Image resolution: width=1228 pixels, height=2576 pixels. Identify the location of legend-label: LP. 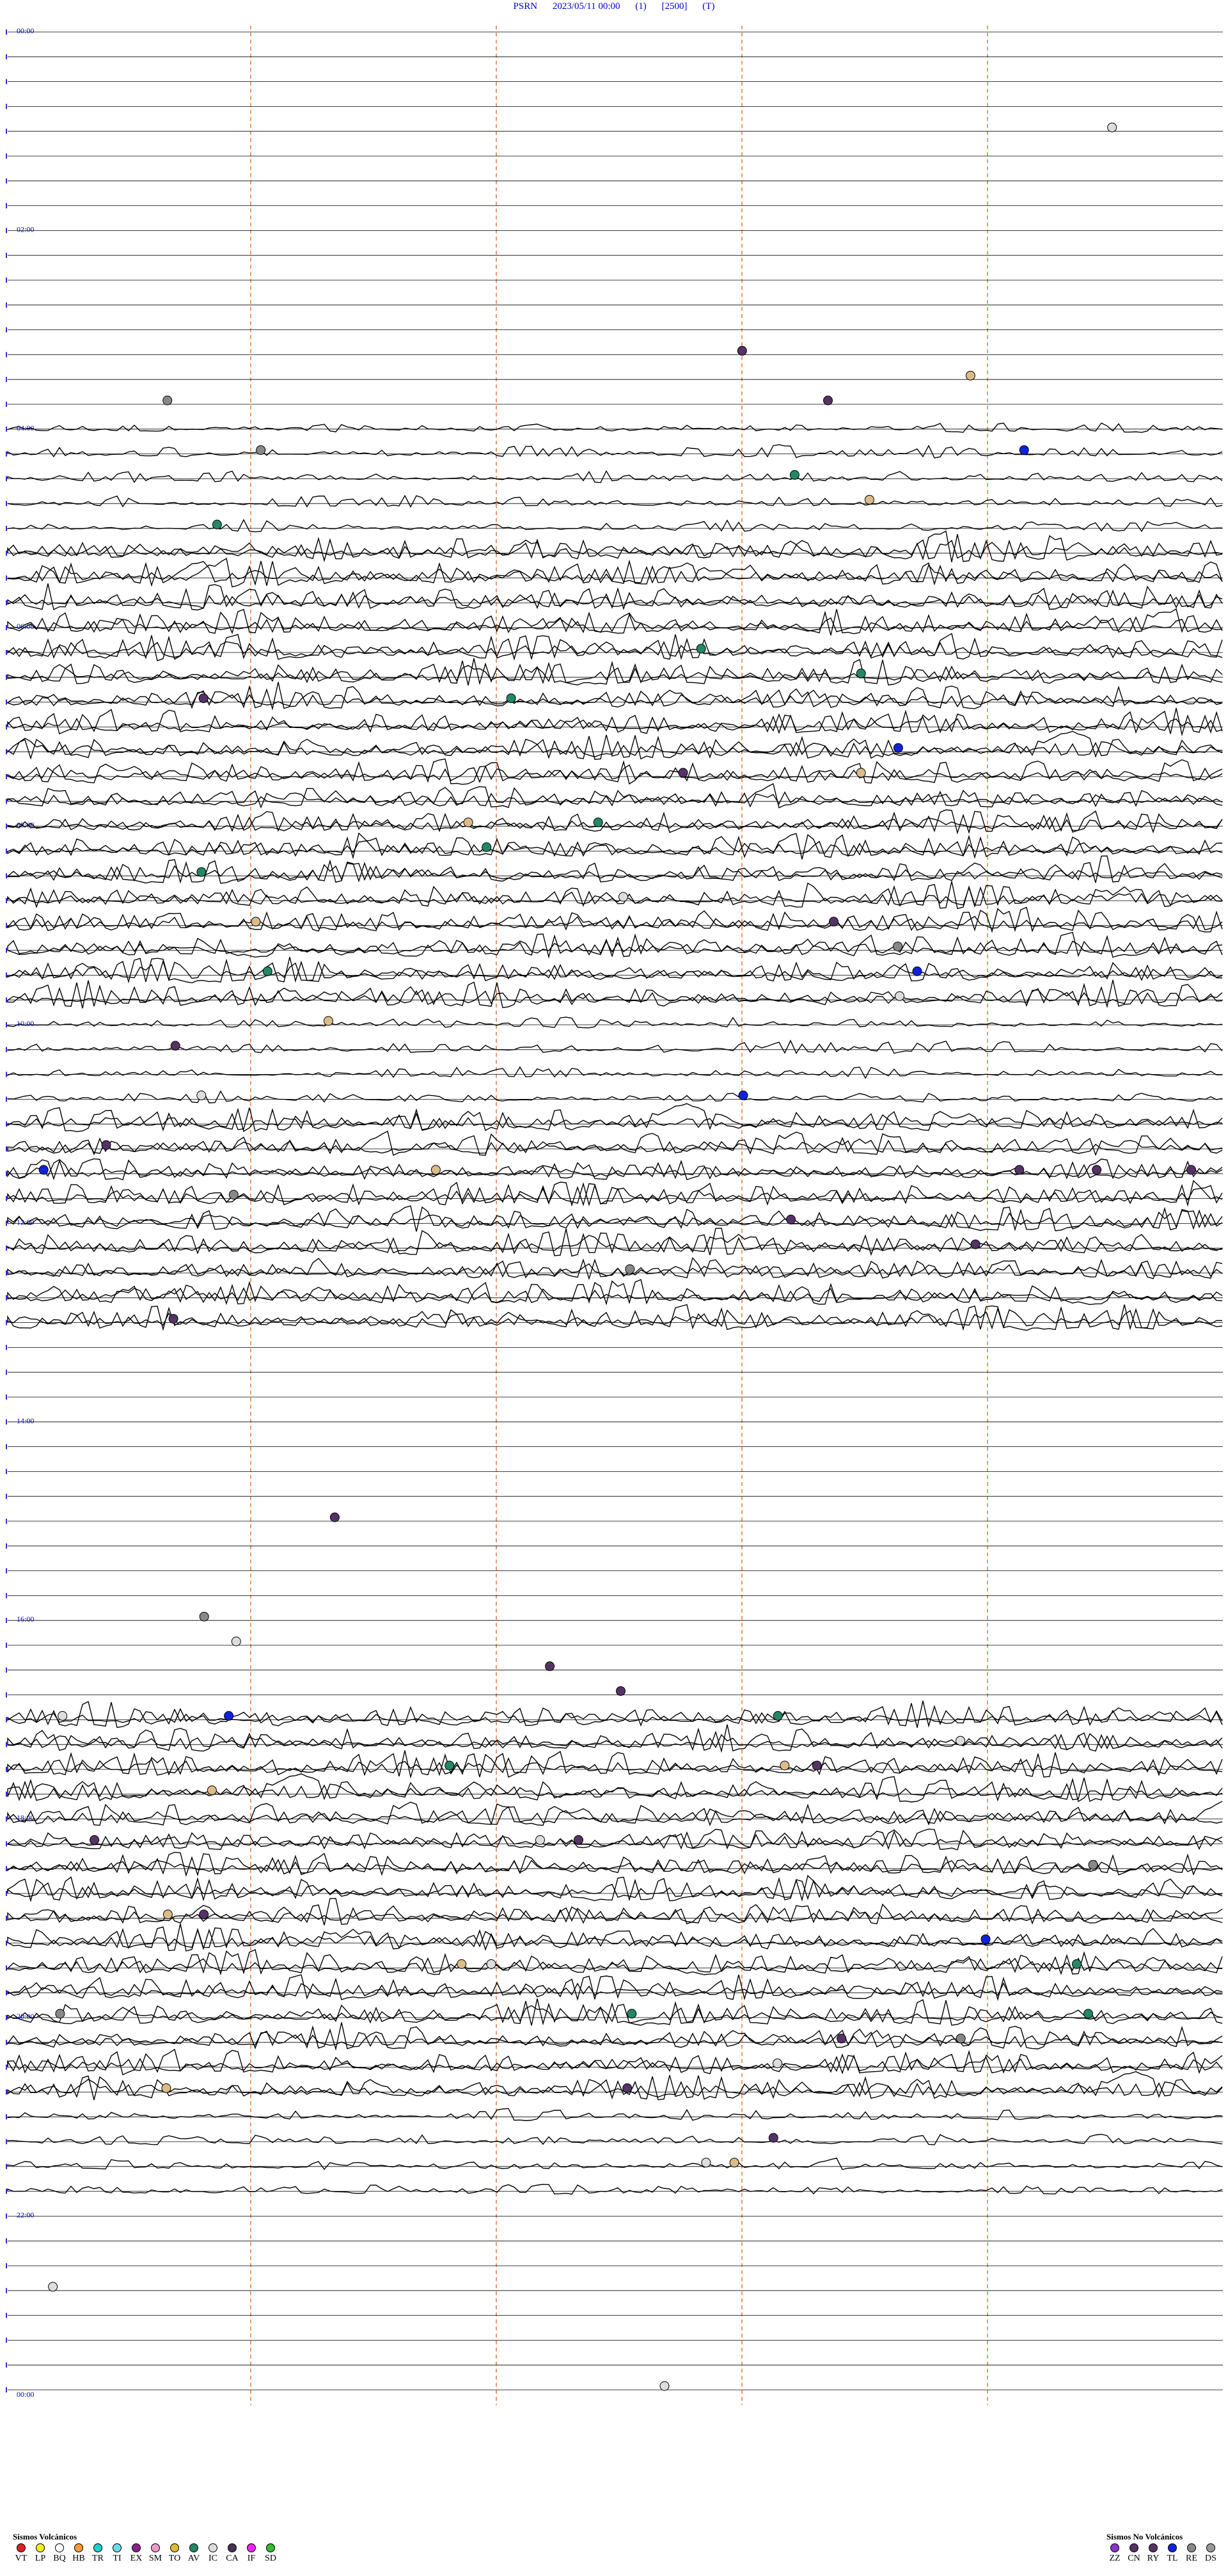
(40, 2558).